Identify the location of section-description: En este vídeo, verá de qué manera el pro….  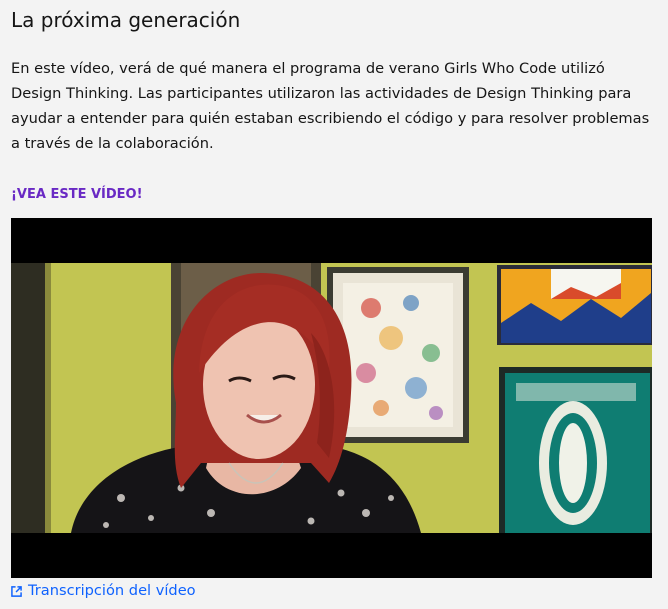
(330, 106).